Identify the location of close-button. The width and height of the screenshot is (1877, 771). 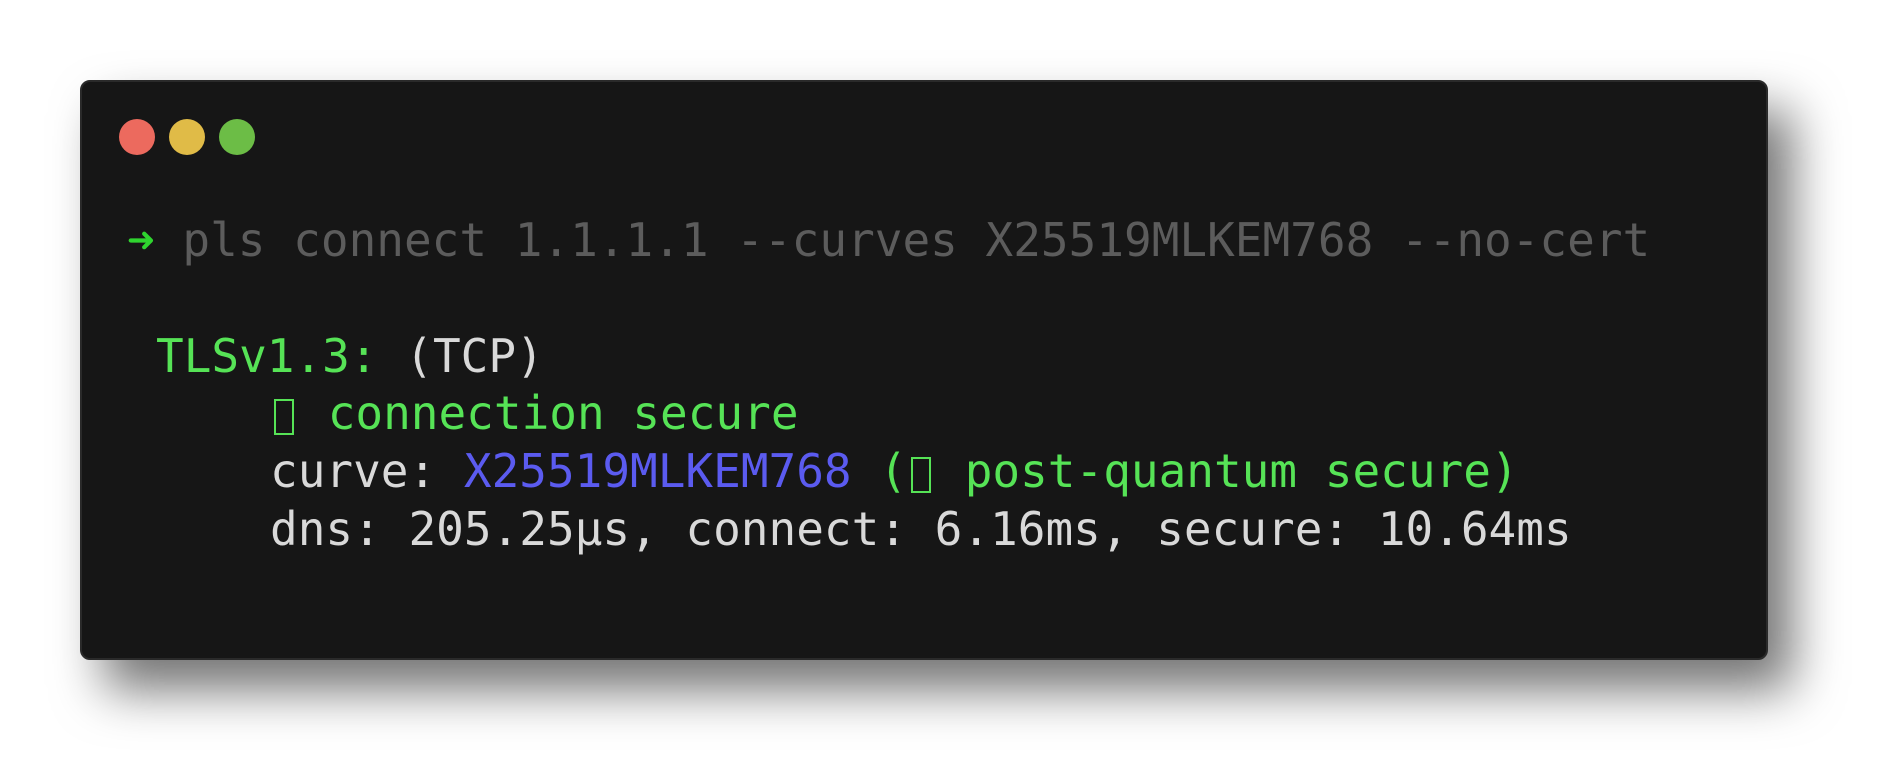
(137, 137).